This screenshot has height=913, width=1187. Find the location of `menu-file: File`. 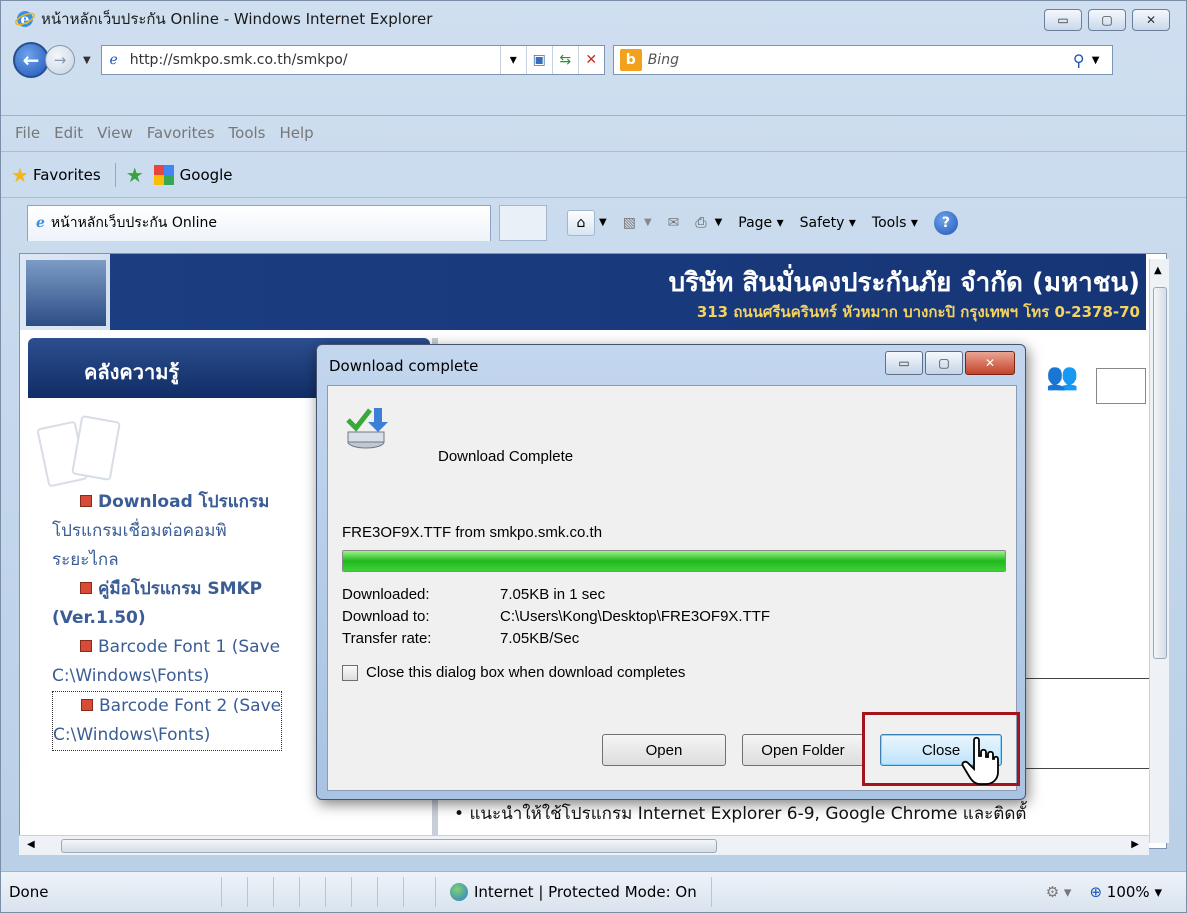

menu-file: File is located at coordinates (27, 133).